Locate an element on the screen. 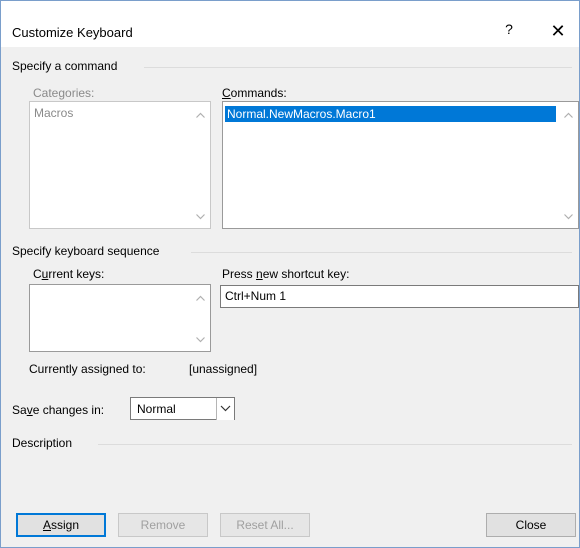 Image resolution: width=580 pixels, height=548 pixels. categories-label: Categories: is located at coordinates (64, 93).